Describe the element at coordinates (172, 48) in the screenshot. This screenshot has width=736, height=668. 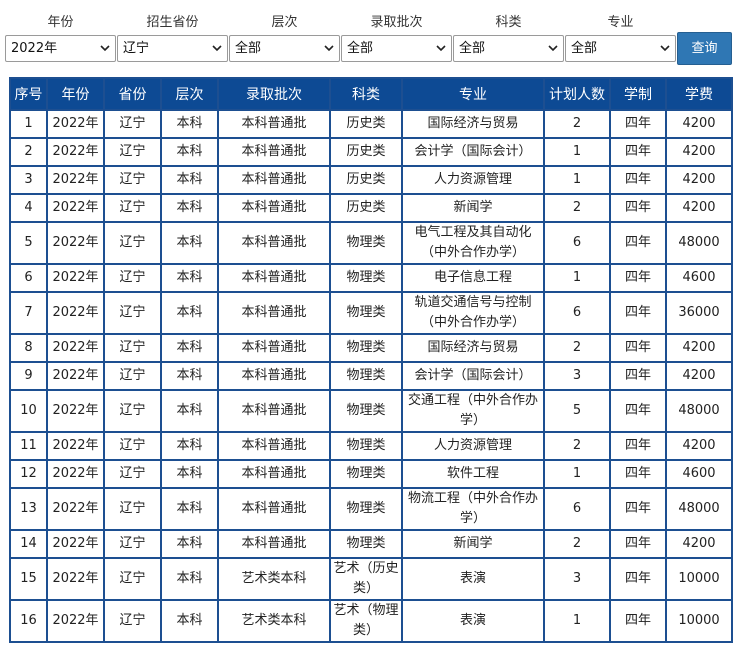
I see `province-select: 辽宁` at that location.